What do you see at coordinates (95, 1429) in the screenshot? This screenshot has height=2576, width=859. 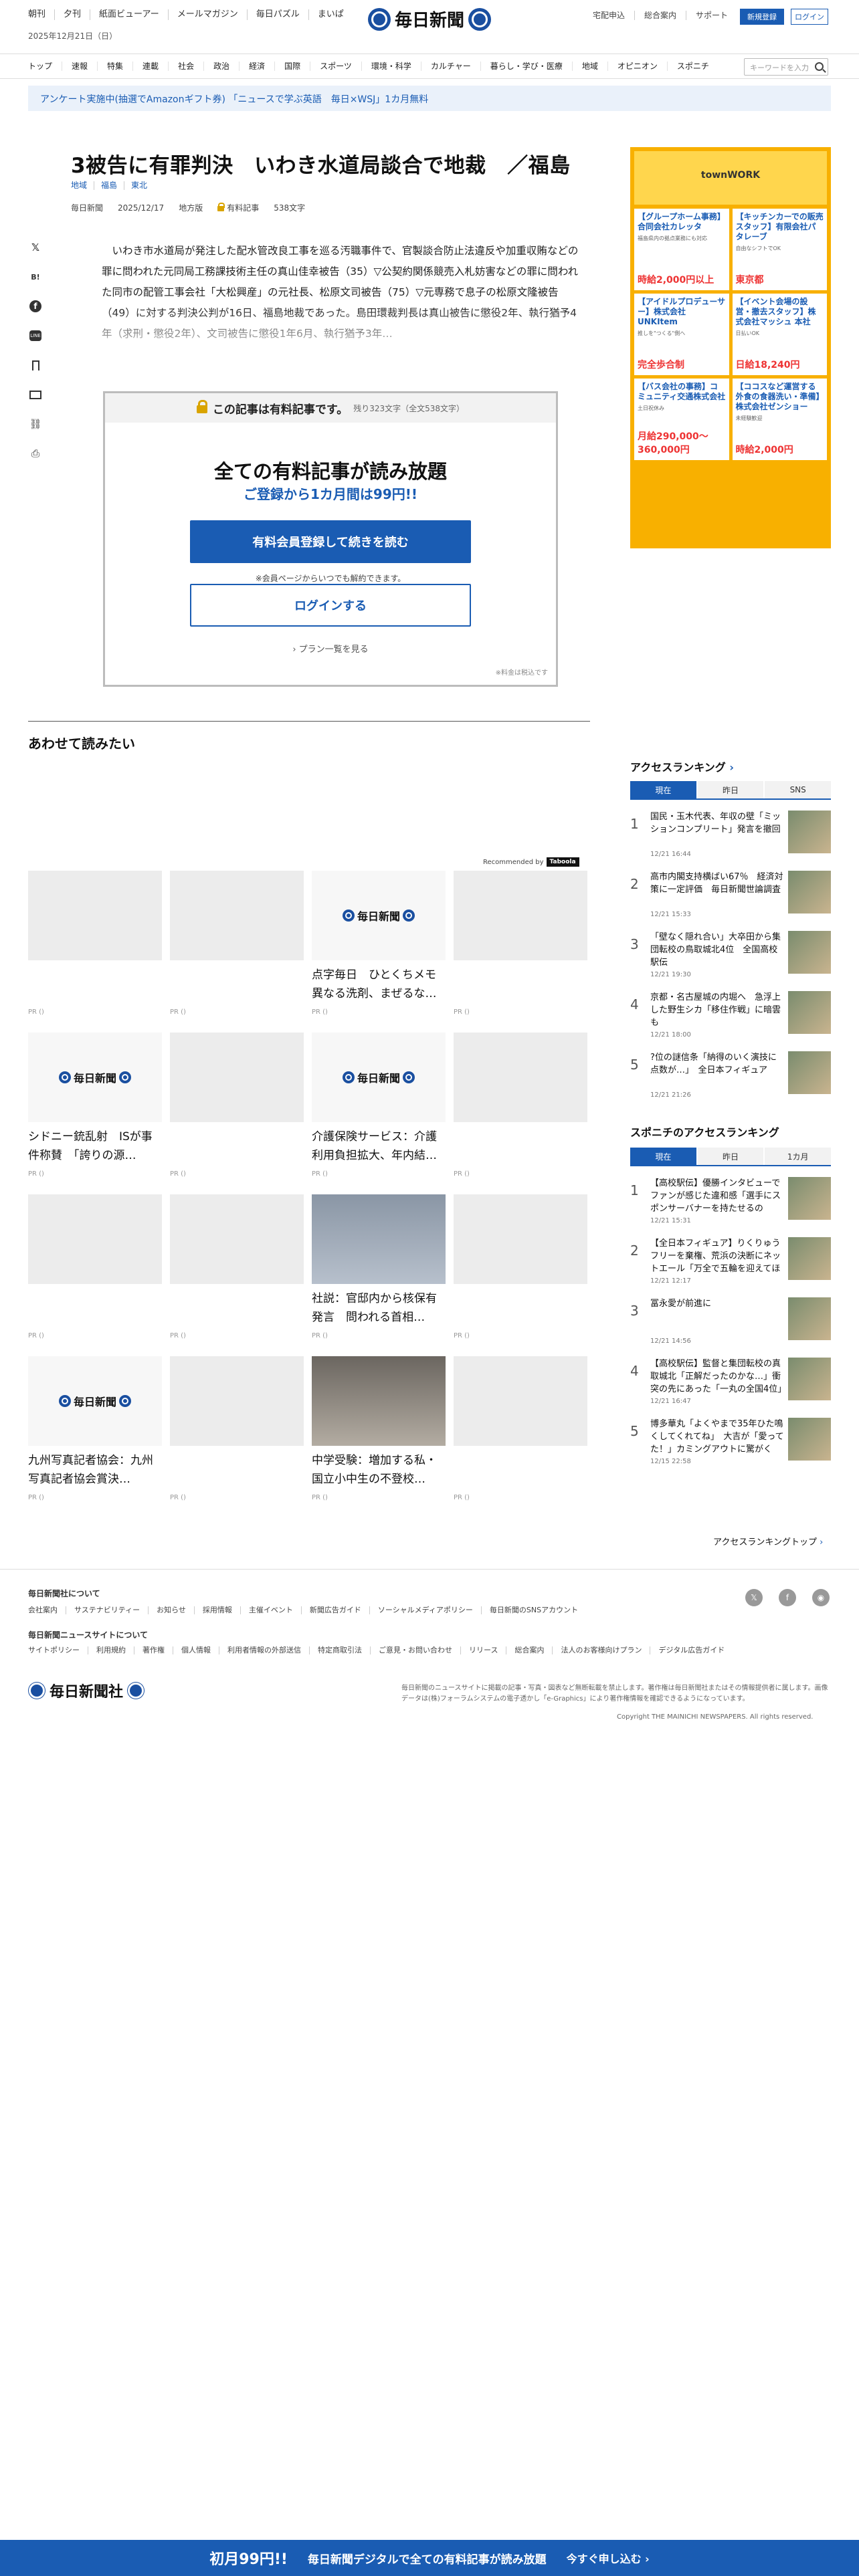 I see `related-card: 毎日新聞 九州写真記者協会：九州写真記者協会賞決… PR ()` at bounding box center [95, 1429].